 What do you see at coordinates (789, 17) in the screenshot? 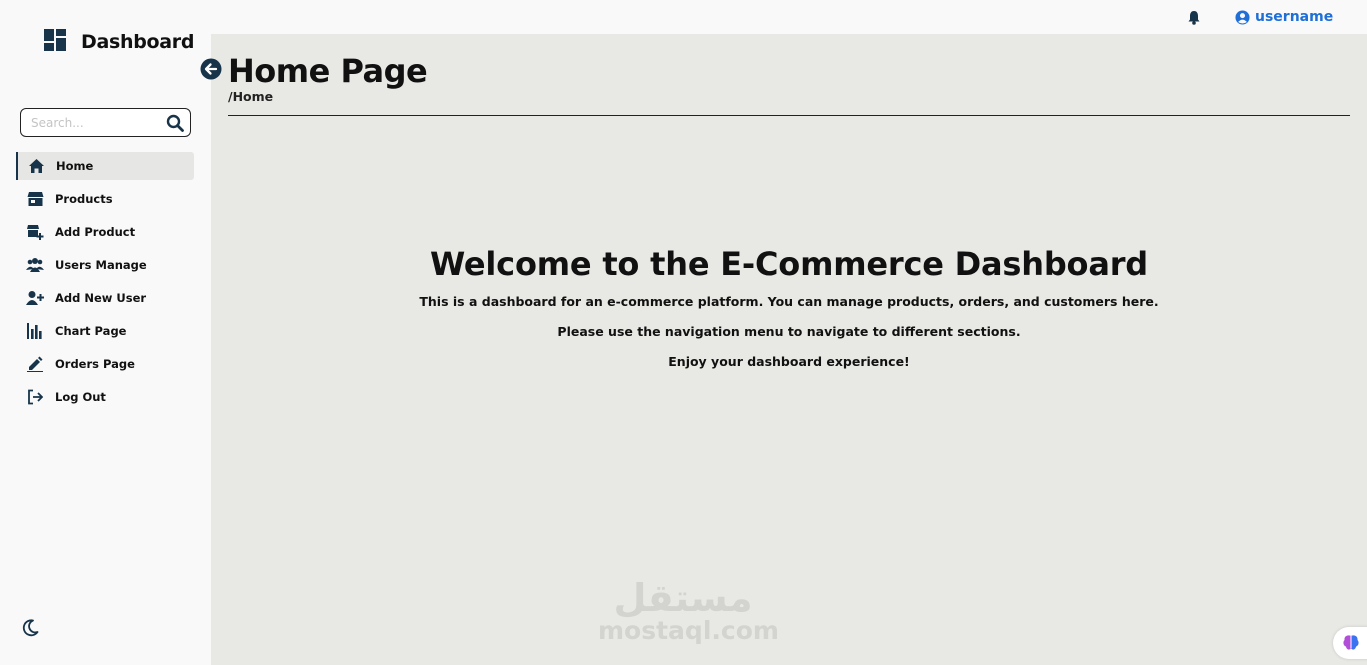
I see `topbar: username` at bounding box center [789, 17].